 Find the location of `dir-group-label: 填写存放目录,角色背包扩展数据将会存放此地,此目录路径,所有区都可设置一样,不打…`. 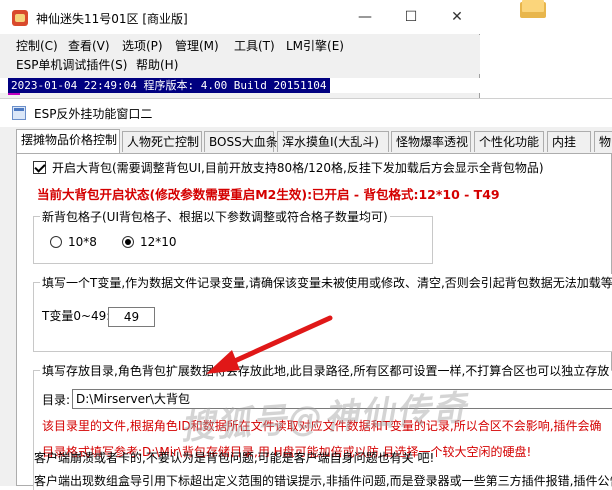

dir-group-label: 填写存放目录,角色背包扩展数据将会存放此地,此目录路径,所有区都可设置一样,不打… is located at coordinates (326, 370).